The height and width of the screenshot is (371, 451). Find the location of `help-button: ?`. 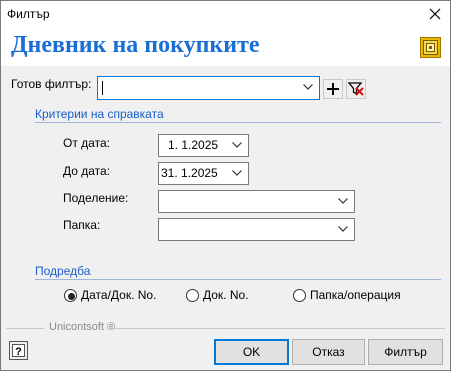

help-button: ? is located at coordinates (18, 350).